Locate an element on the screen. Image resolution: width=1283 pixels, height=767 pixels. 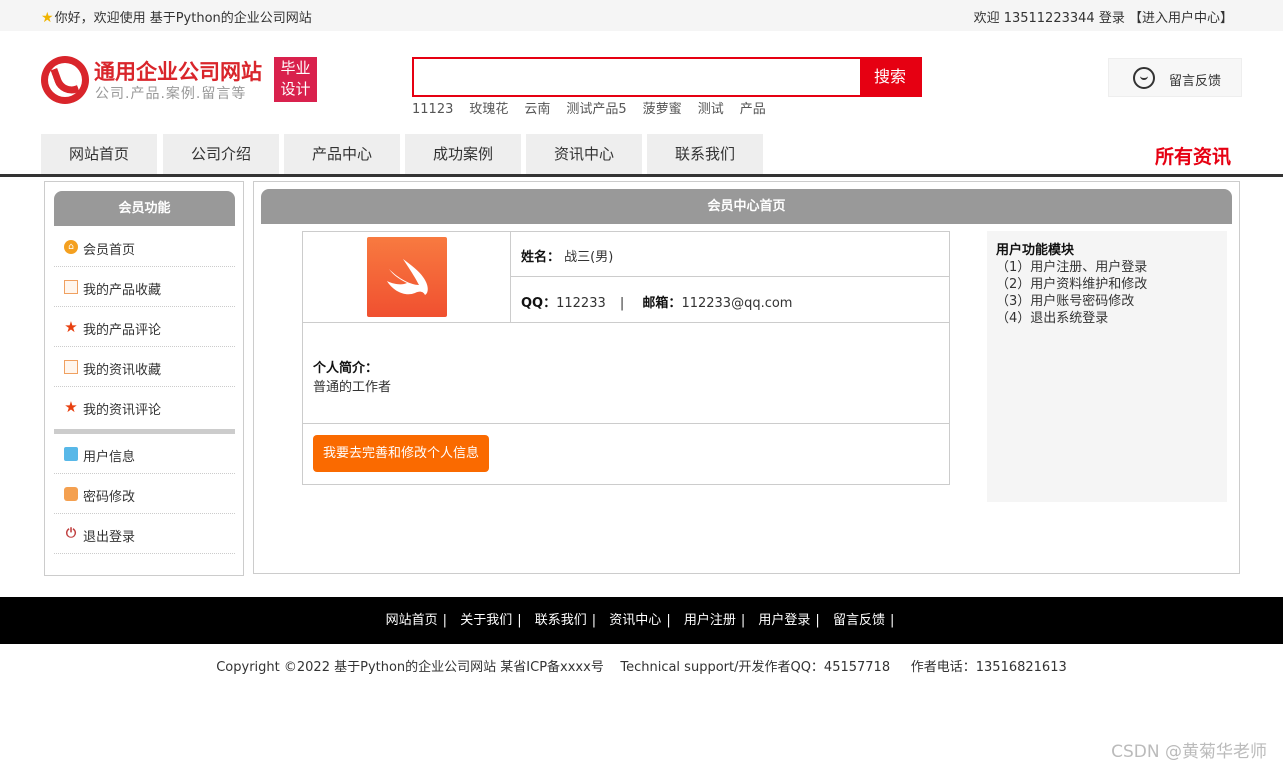
hot-word: 11123 is located at coordinates (432, 109).